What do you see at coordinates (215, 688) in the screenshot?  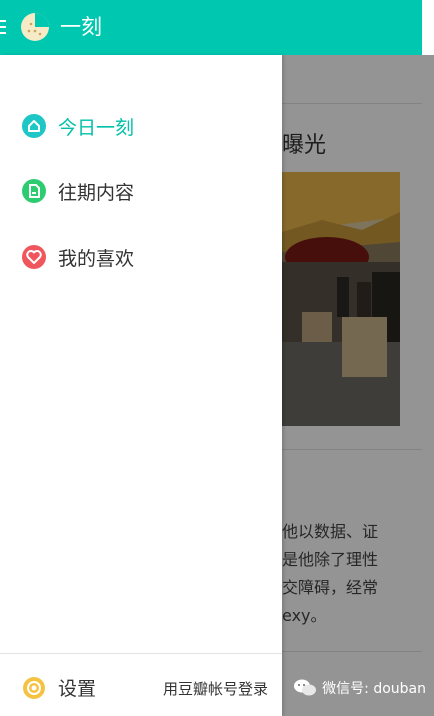 I see `douban-login-link: 用豆瓣帐号登录` at bounding box center [215, 688].